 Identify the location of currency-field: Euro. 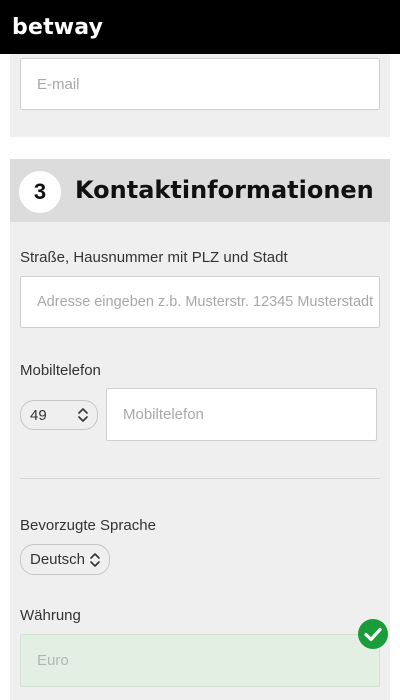
(200, 660).